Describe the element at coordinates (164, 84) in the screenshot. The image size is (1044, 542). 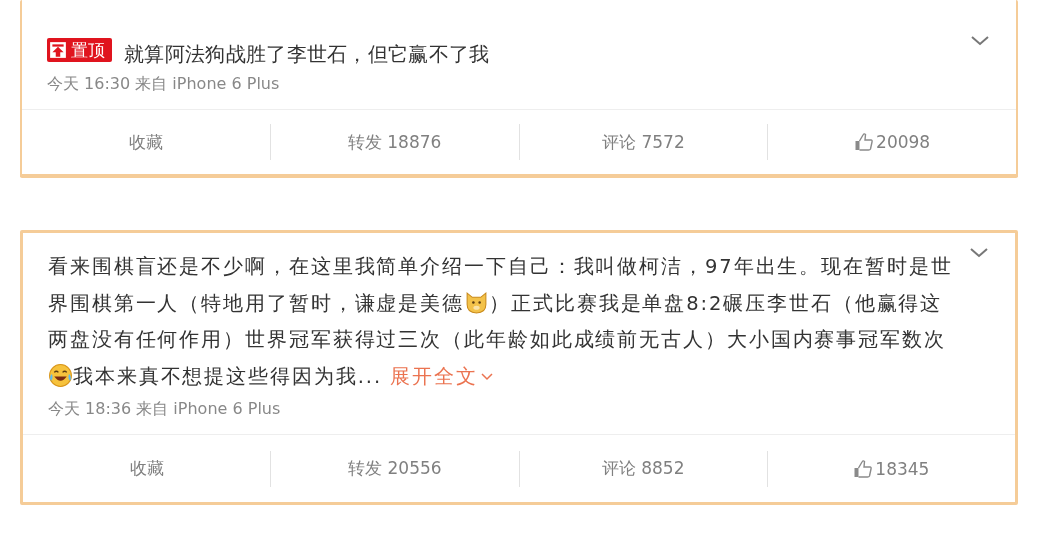
I see `post-meta: 今天 16:30 来自 iPhone 6 Plus` at that location.